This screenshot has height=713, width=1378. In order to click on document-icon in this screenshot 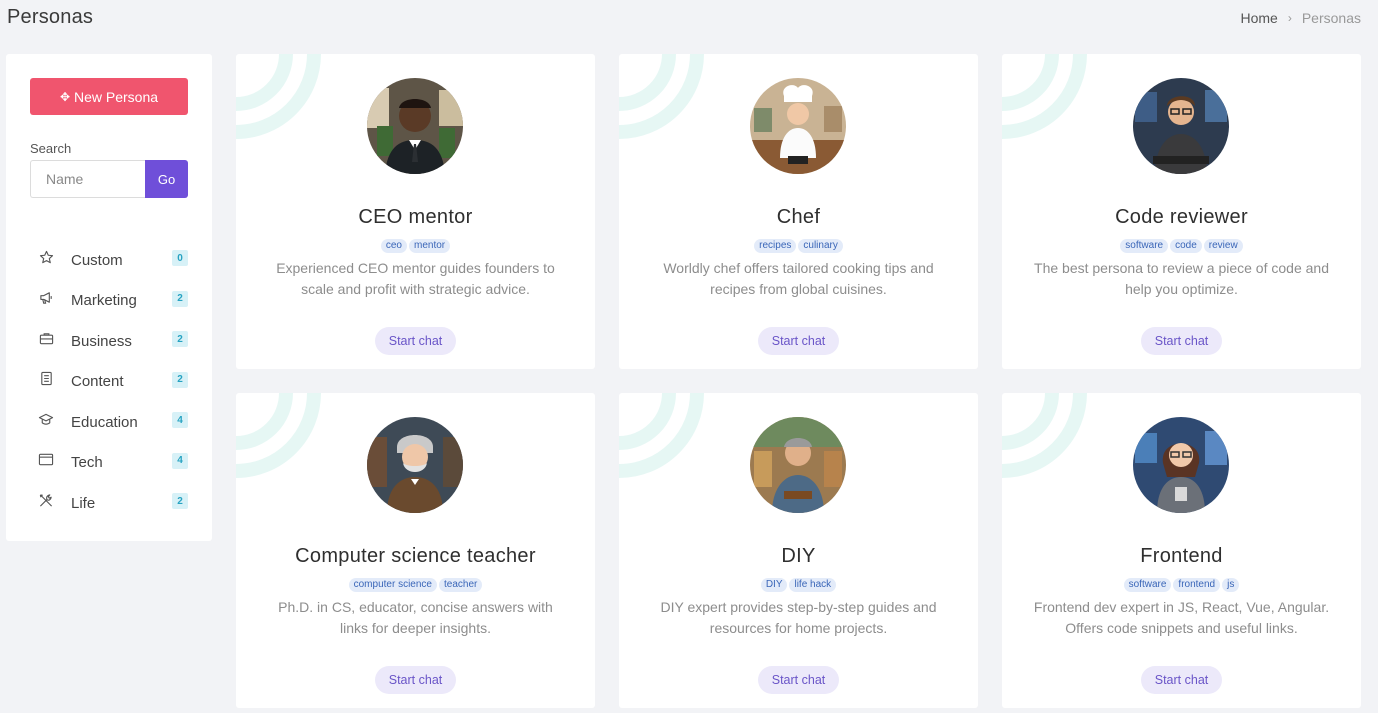, I will do `click(46, 379)`.